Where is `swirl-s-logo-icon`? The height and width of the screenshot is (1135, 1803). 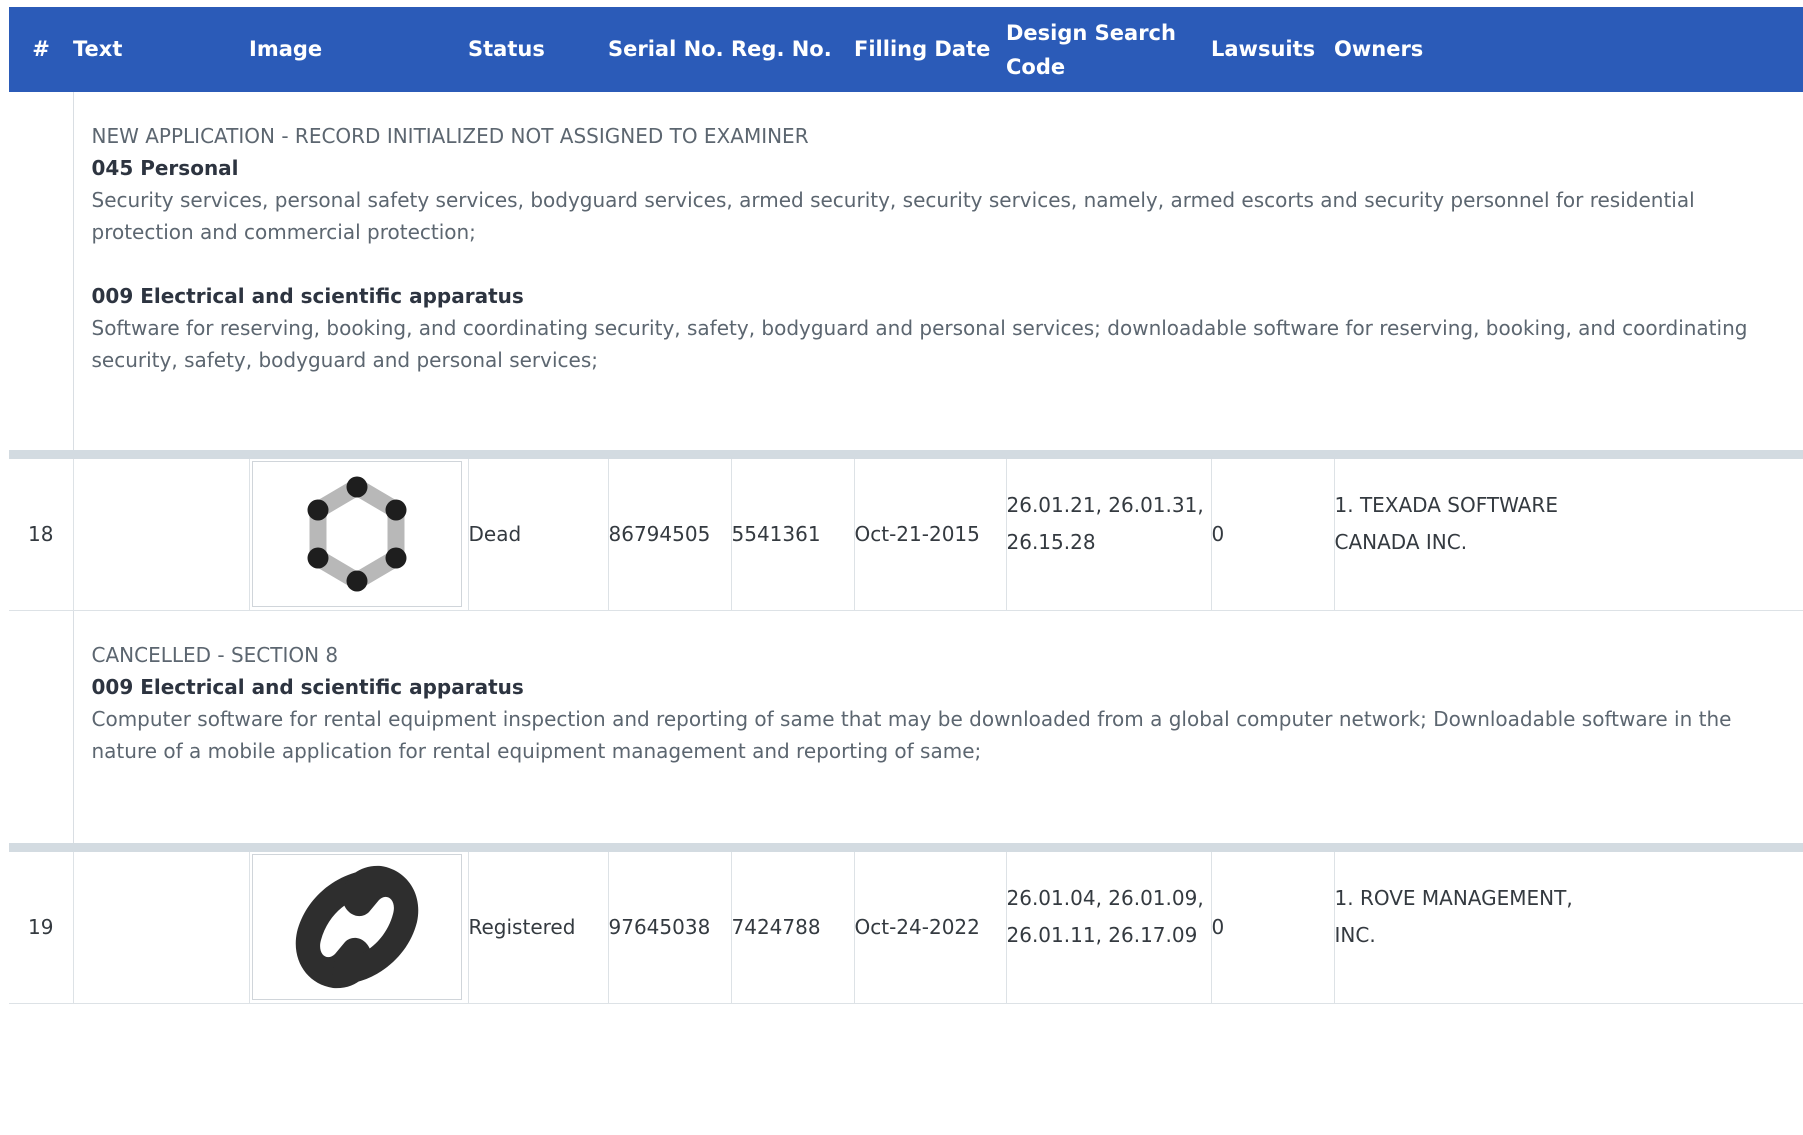
swirl-s-logo-icon is located at coordinates (356, 927).